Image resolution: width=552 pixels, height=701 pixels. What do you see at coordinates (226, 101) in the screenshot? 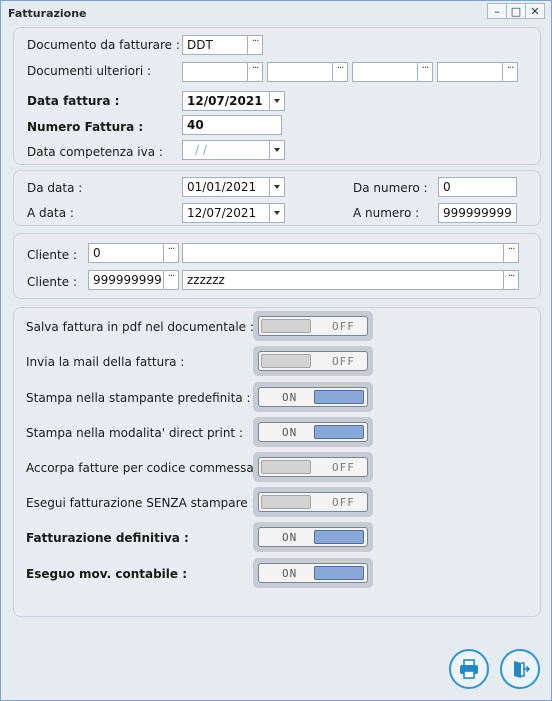
I see `data-fattura-field: 12/07/2021` at bounding box center [226, 101].